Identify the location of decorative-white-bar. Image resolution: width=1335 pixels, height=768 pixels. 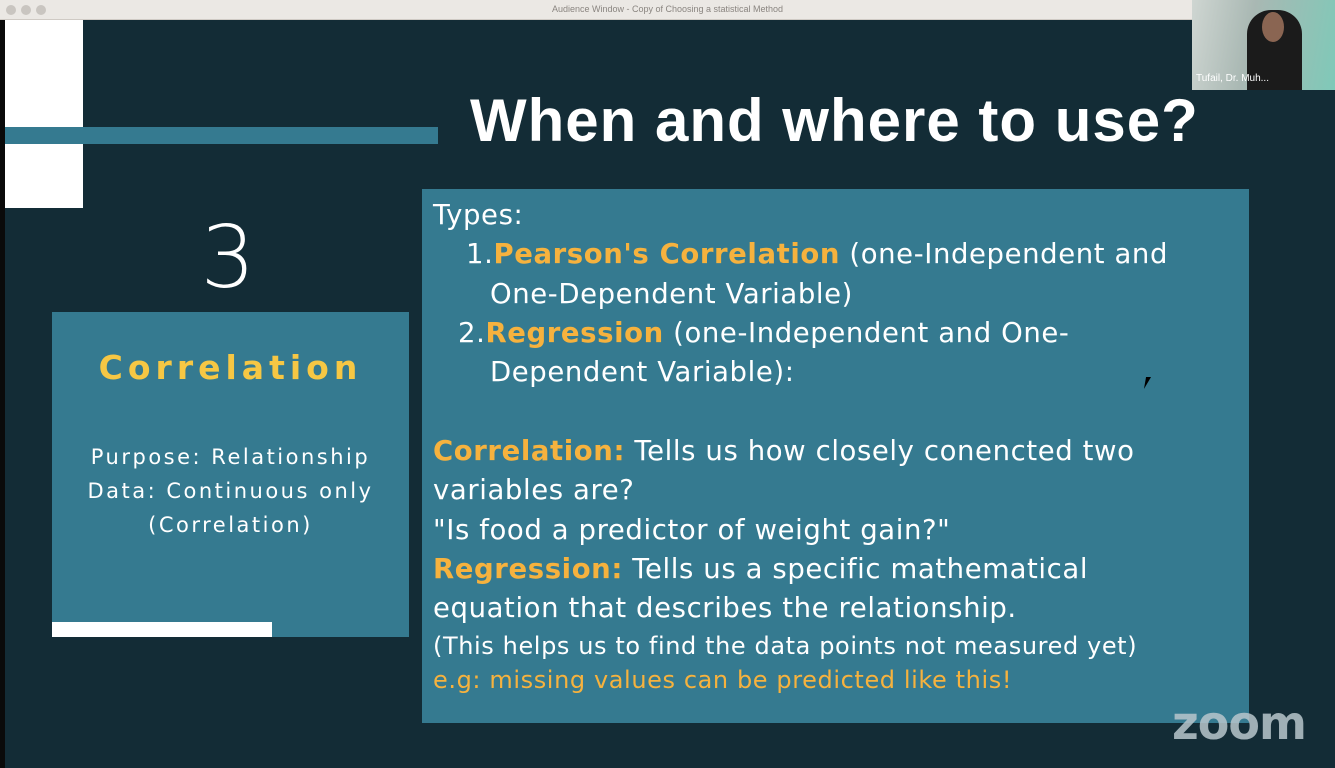
(162, 629).